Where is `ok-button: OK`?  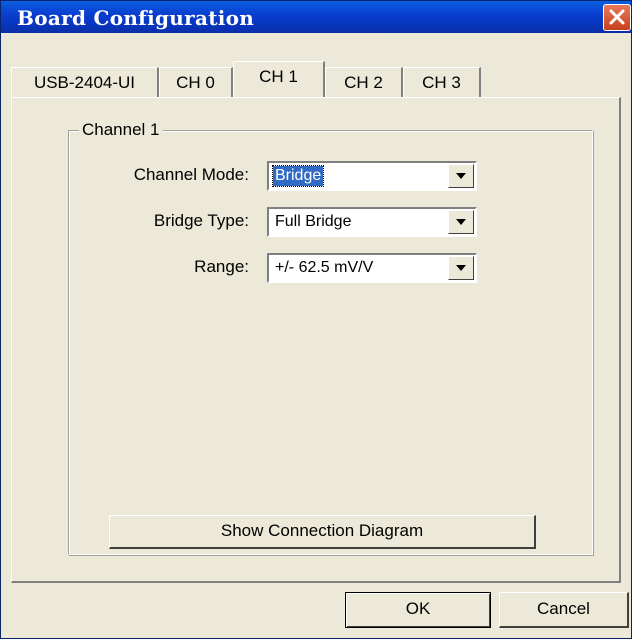 ok-button: OK is located at coordinates (418, 610).